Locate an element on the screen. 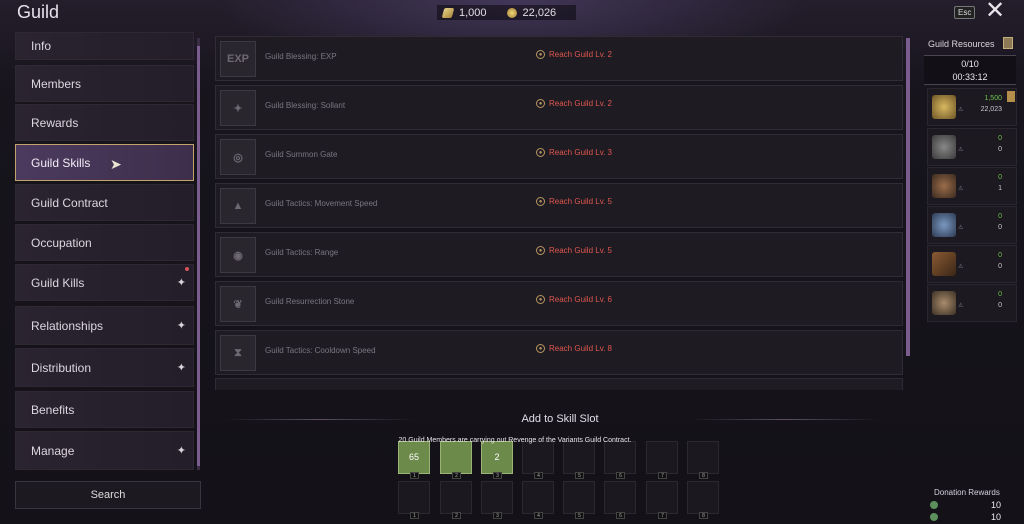  sidebar-item-relationships: Relationships ✦ is located at coordinates (104, 325).